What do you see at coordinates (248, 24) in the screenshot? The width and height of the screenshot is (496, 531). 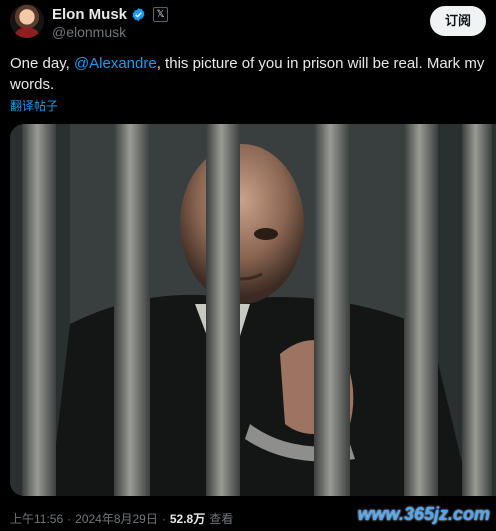 I see `tweet-header: Elon Musk 𝕏 @elonmusk 订阅` at bounding box center [248, 24].